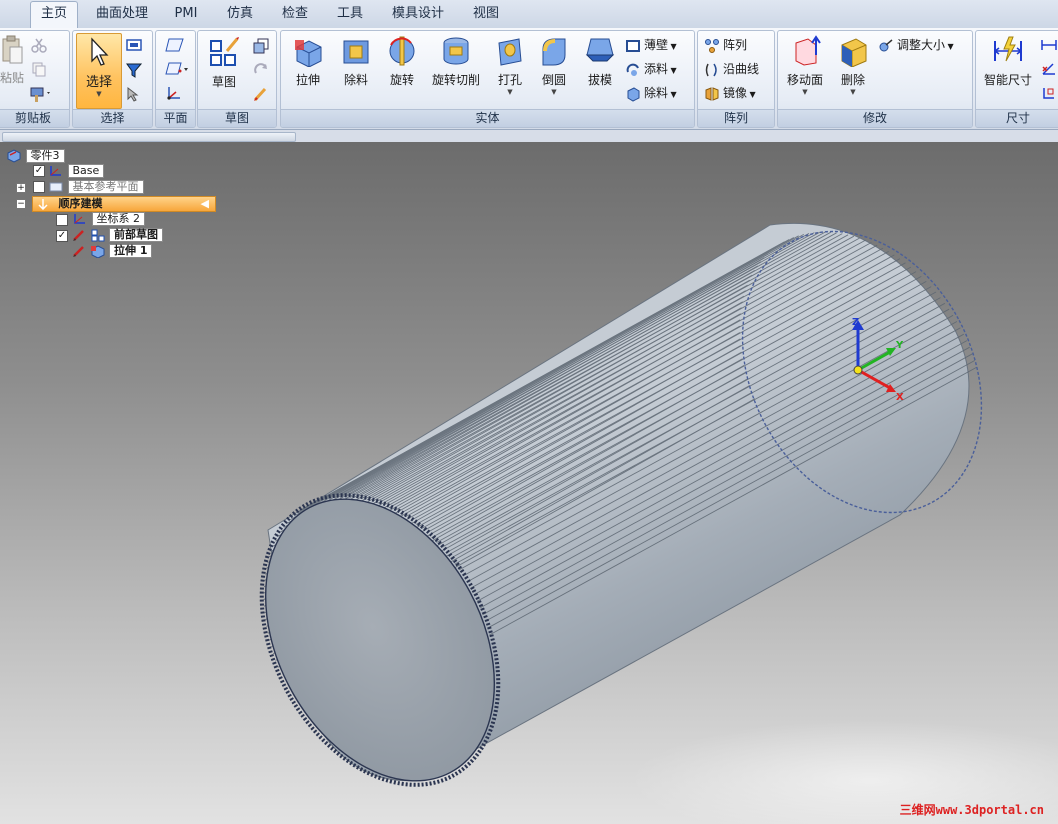  I want to click on delete-button: 删除 ▼, so click(853, 65).